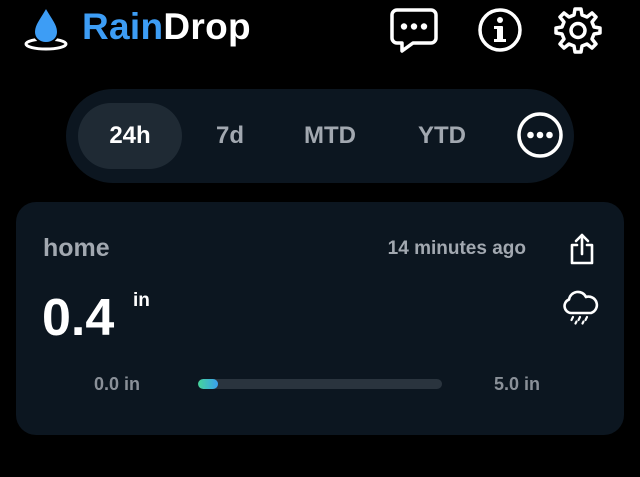 The image size is (640, 477). I want to click on app-title-rain: Rain, so click(123, 26).